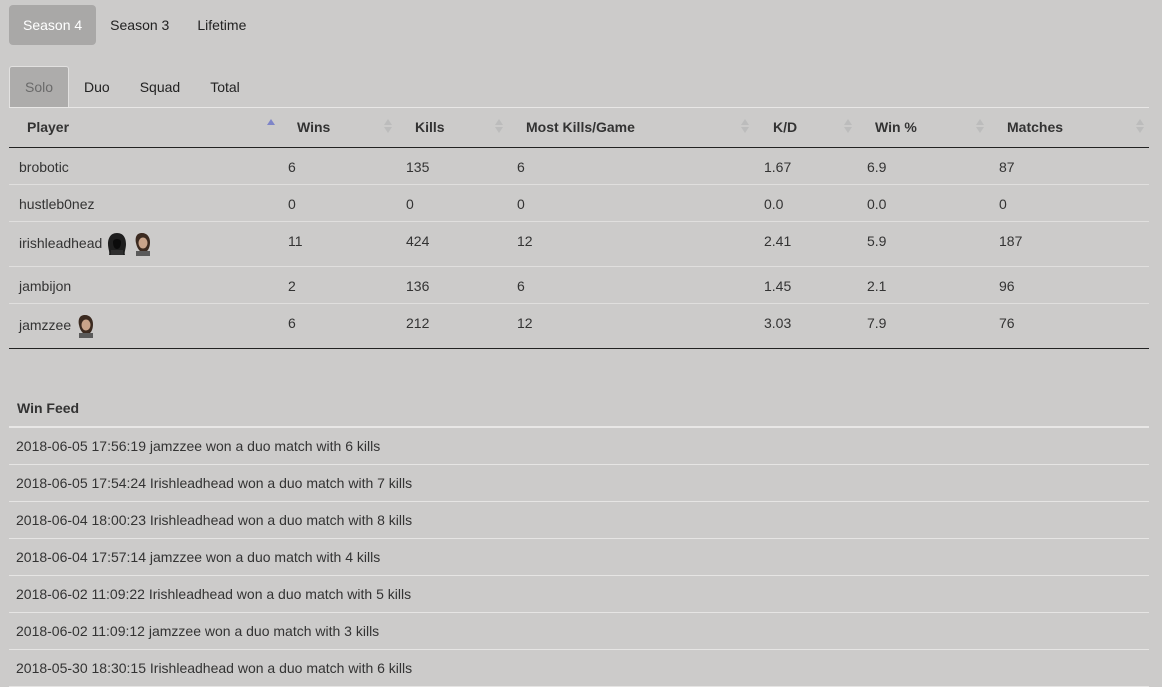  I want to click on table-row: jambijon 2 136 6 1.45 2.1 96, so click(579, 285).